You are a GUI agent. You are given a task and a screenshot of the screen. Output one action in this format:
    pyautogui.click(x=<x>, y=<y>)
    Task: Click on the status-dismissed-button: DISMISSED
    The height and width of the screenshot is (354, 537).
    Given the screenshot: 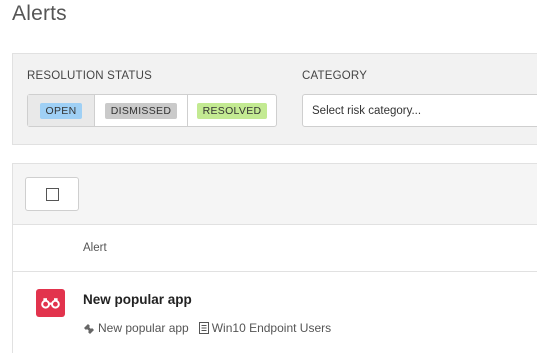 What is the action you would take?
    pyautogui.click(x=141, y=110)
    